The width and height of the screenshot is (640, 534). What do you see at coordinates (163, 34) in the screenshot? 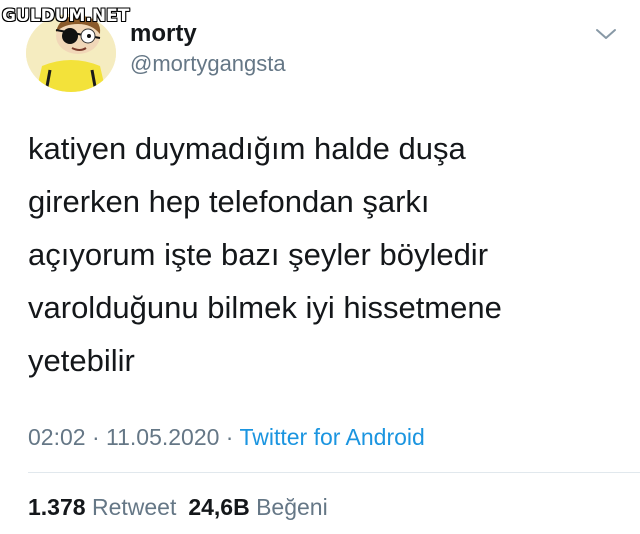
I see `display-name: morty` at bounding box center [163, 34].